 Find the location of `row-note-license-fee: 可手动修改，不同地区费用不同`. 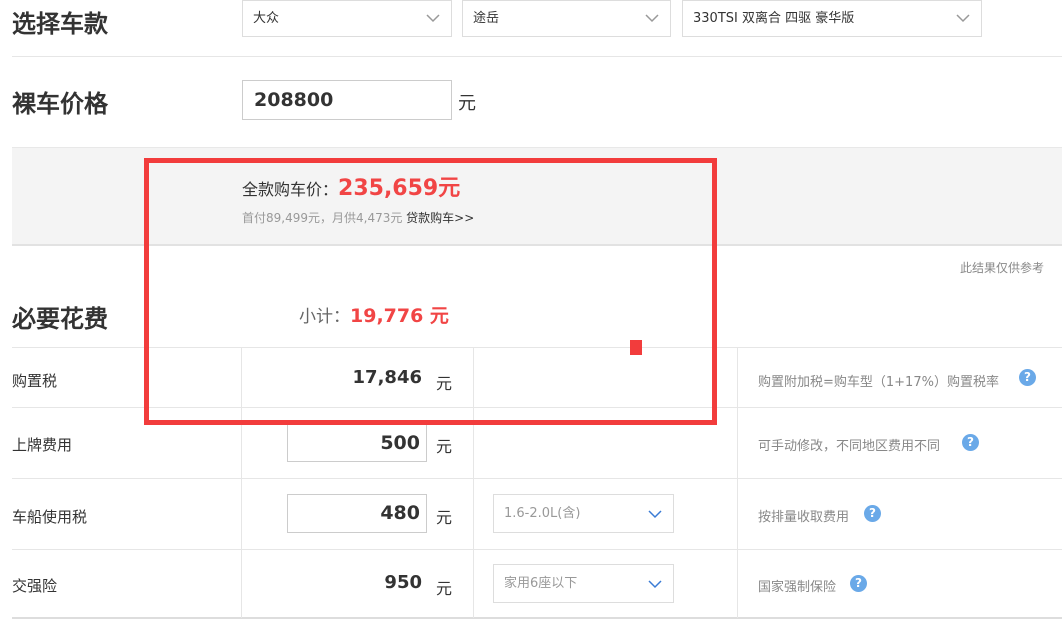

row-note-license-fee: 可手动修改，不同地区费用不同 is located at coordinates (849, 446).